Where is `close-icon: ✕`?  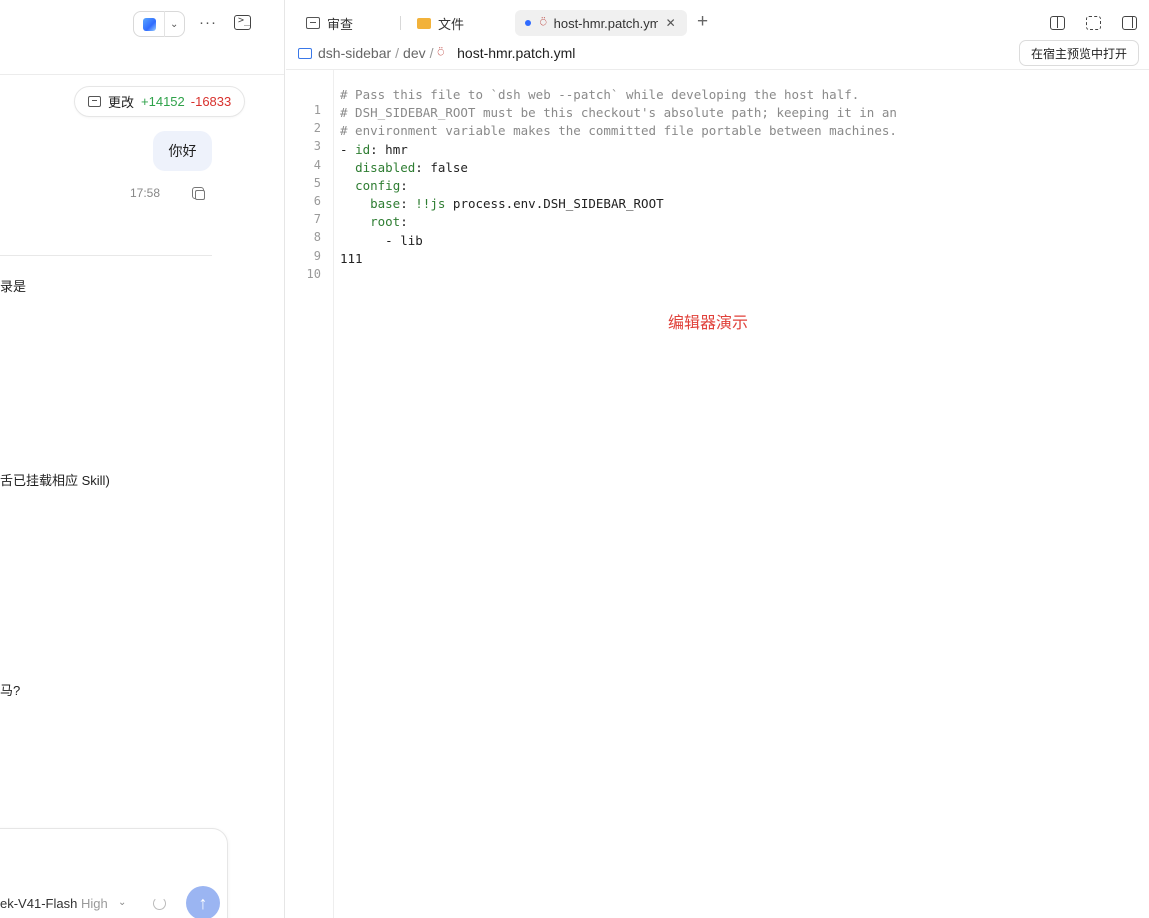 close-icon: ✕ is located at coordinates (671, 23).